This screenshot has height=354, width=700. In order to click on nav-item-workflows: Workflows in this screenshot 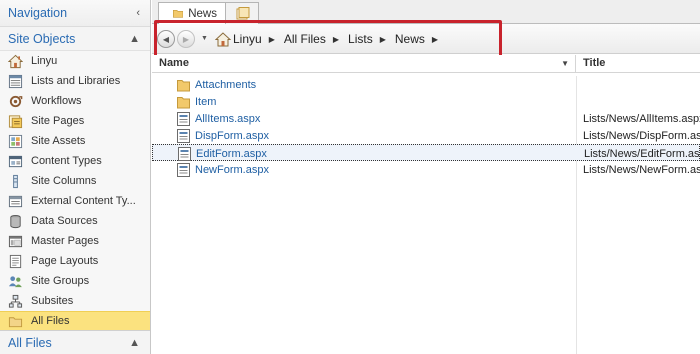, I will do `click(75, 101)`.